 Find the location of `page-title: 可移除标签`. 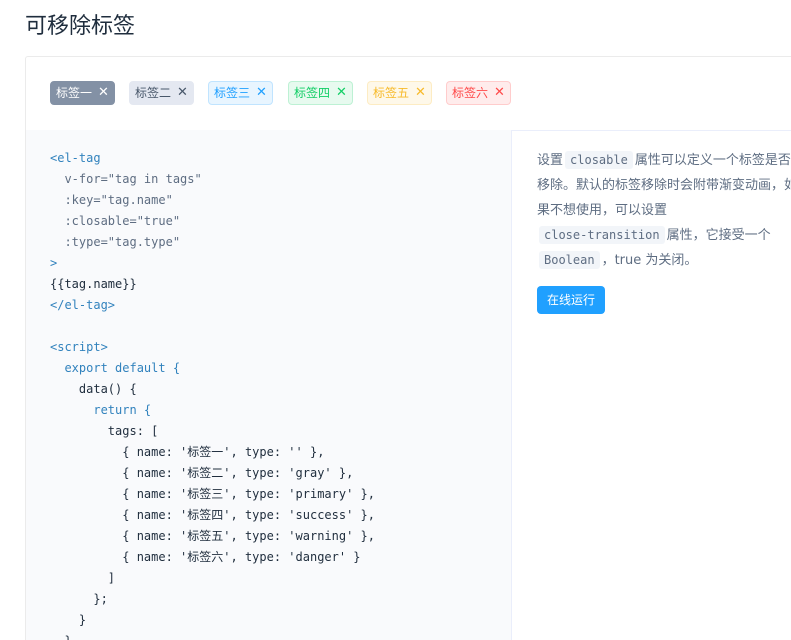

page-title: 可移除标签 is located at coordinates (80, 26).